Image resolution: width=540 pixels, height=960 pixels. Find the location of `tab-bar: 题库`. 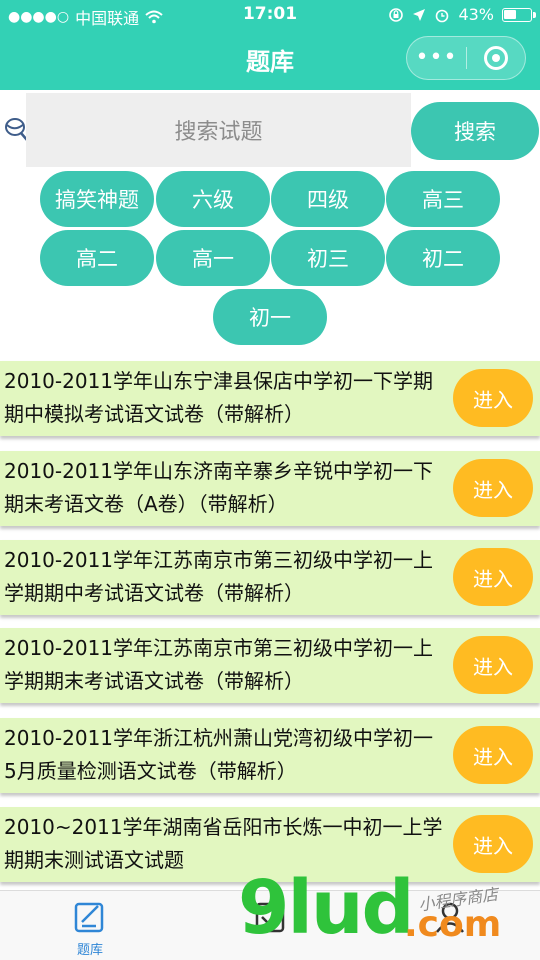

tab-bar: 题库 is located at coordinates (270, 925).